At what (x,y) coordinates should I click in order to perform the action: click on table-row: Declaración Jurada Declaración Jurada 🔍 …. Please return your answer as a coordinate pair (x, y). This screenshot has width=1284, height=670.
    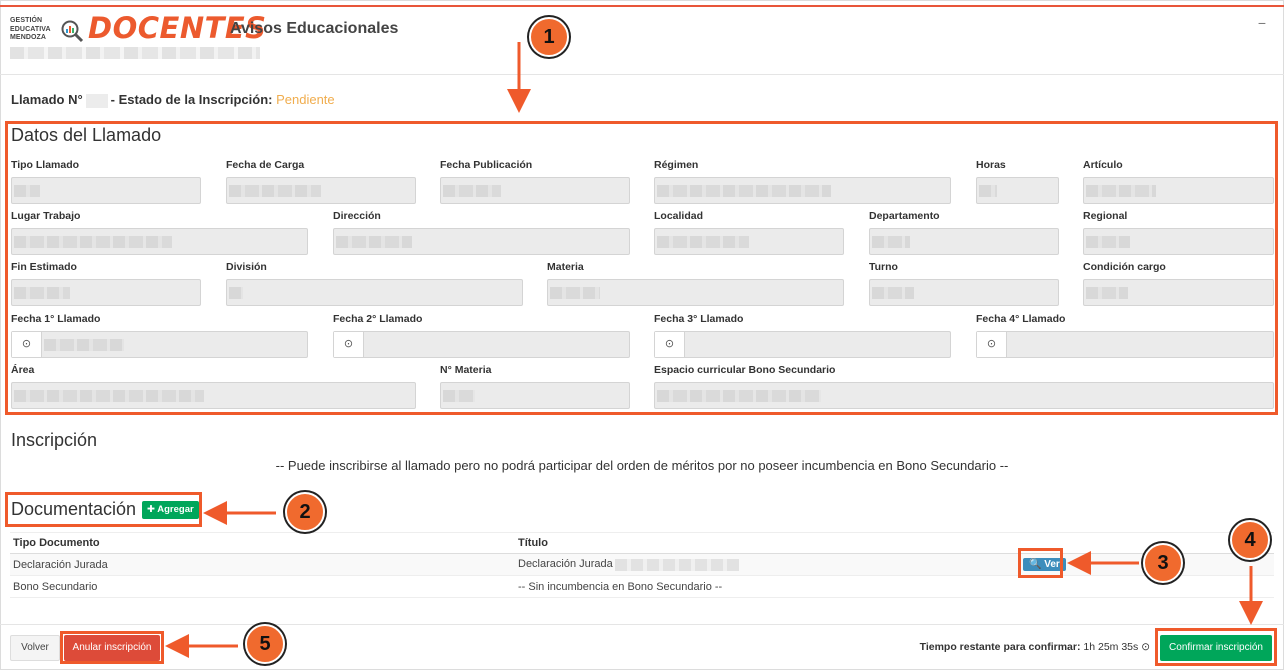
    Looking at the image, I should click on (642, 564).